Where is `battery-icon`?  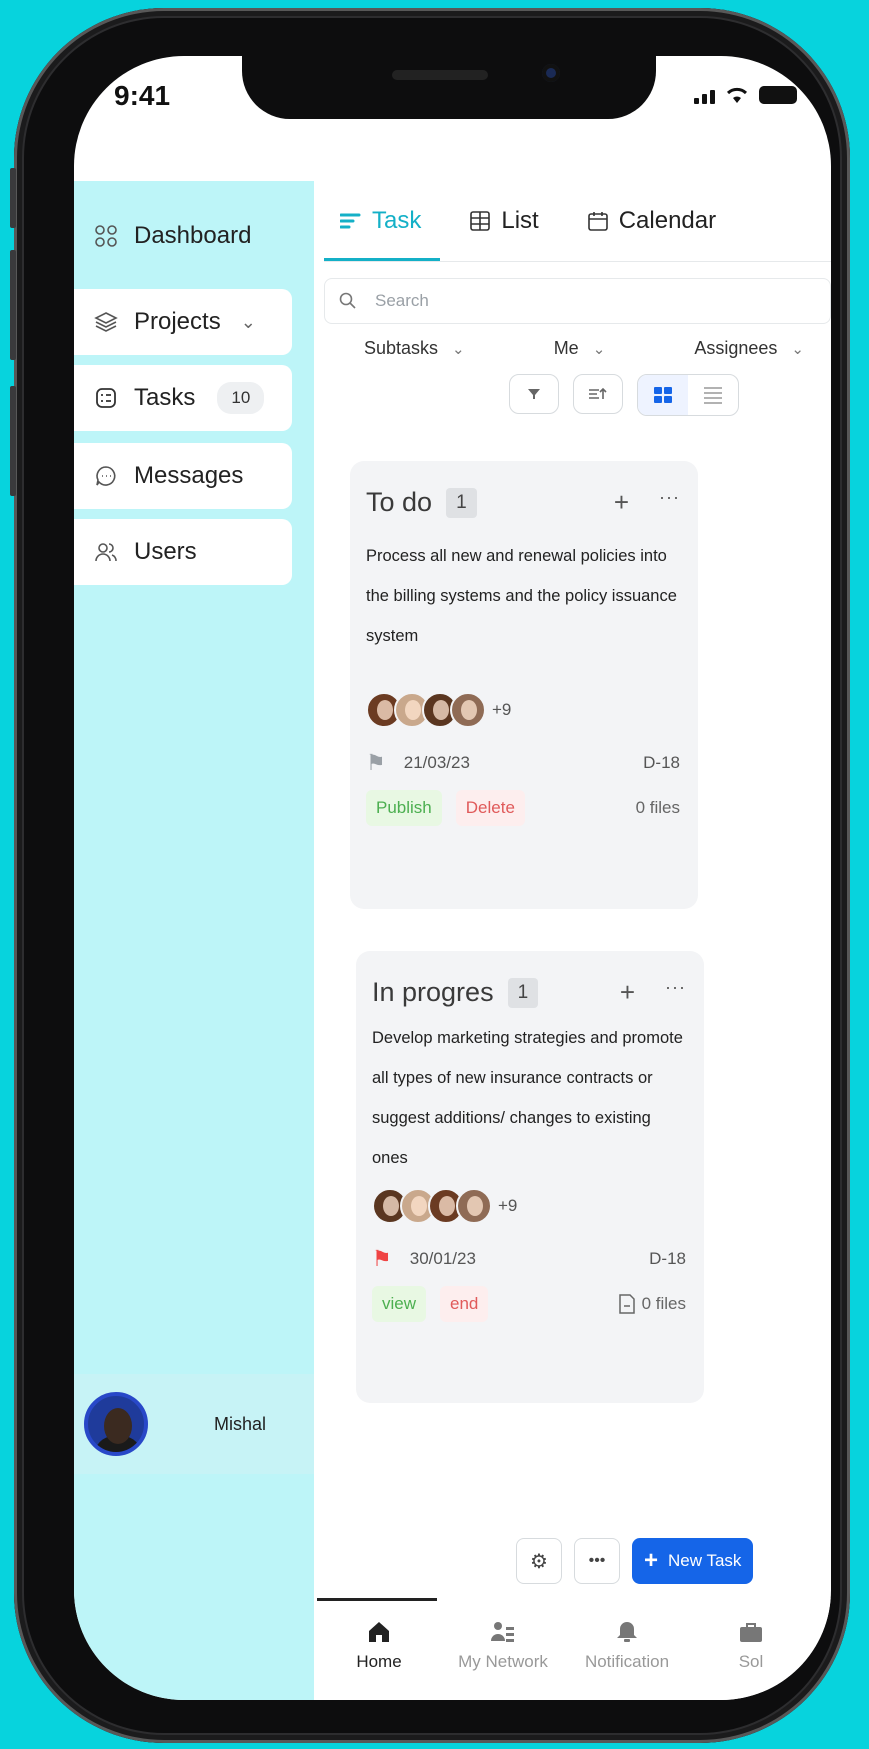 battery-icon is located at coordinates (778, 95).